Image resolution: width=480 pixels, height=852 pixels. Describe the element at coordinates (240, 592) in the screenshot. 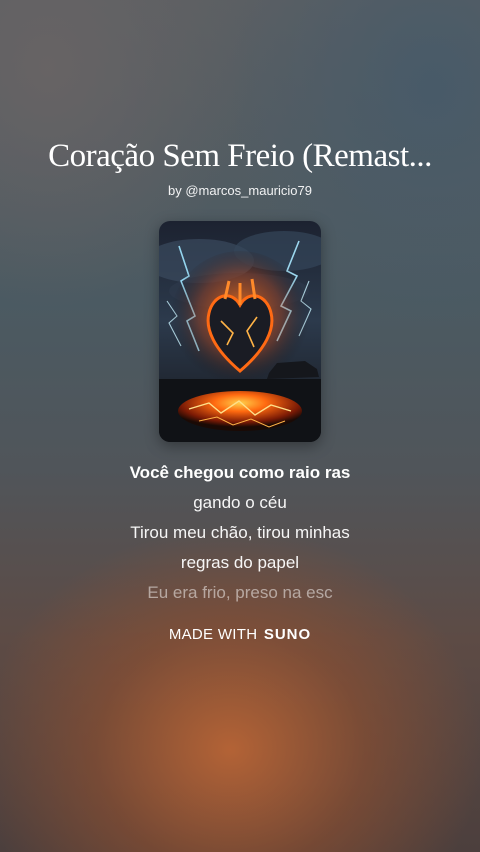

I see `lyric-line-upcoming: Eu era frio, preso na esc` at that location.